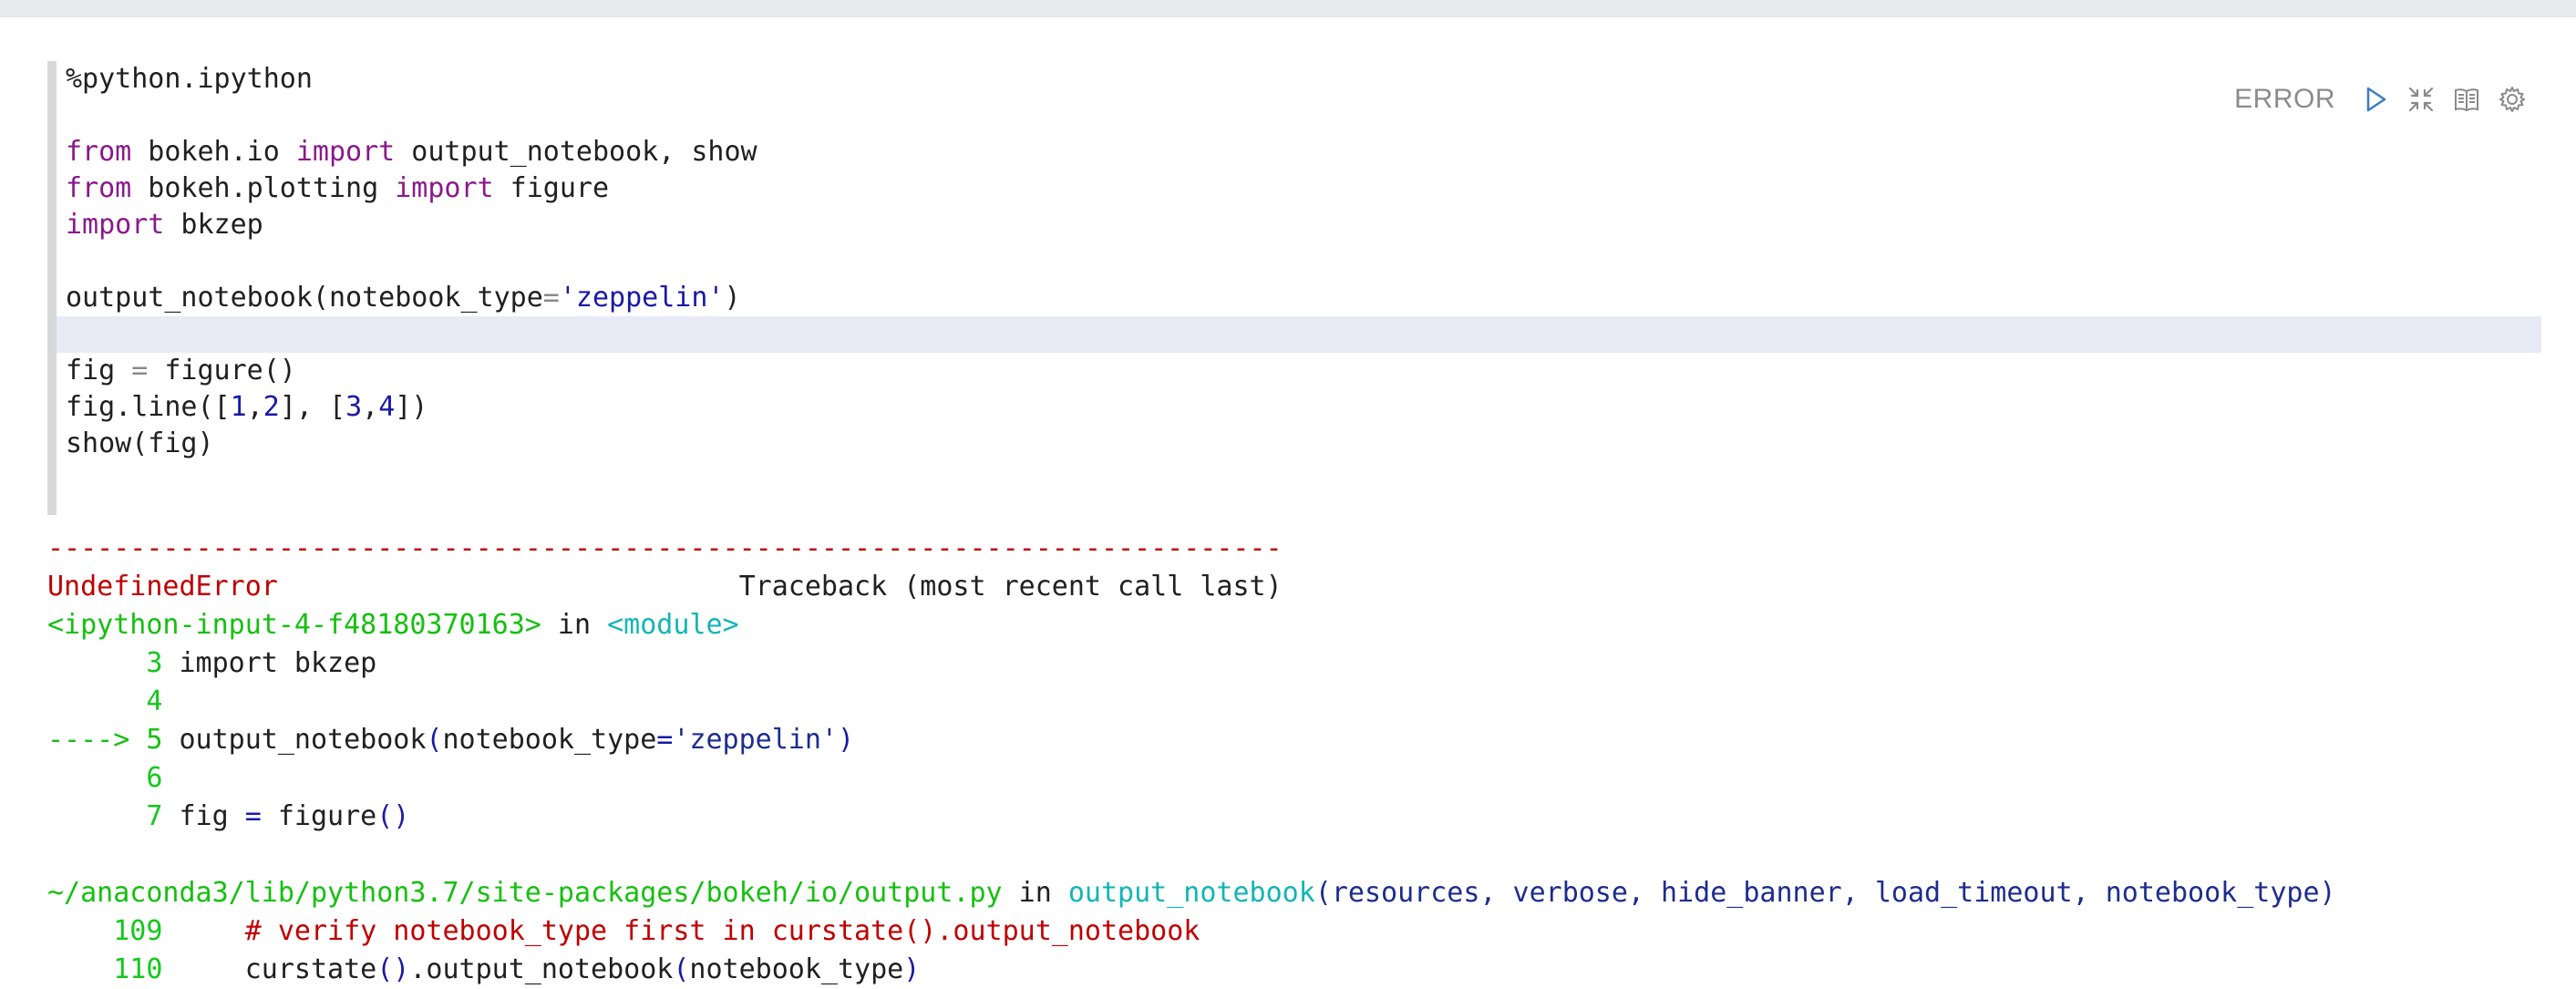  I want to click on traceback-token: 3, so click(105, 663).